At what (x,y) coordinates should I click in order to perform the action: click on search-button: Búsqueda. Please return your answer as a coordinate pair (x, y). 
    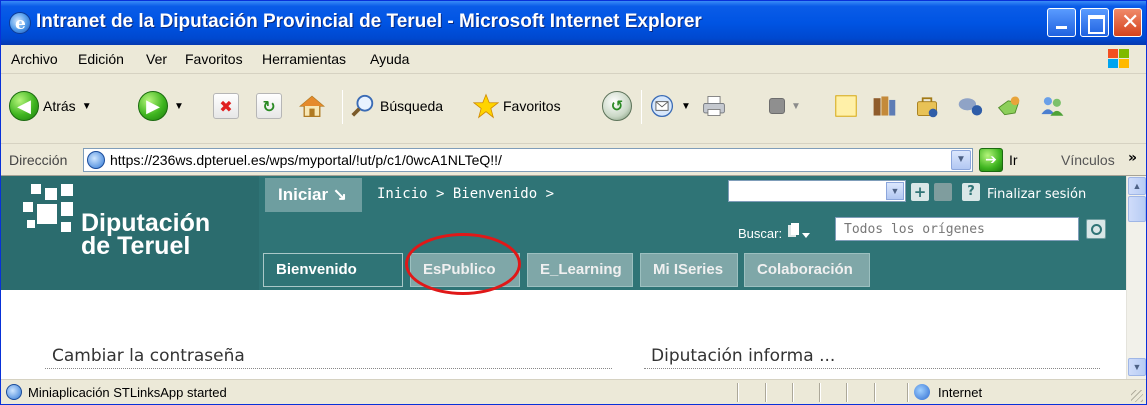
    Looking at the image, I should click on (396, 106).